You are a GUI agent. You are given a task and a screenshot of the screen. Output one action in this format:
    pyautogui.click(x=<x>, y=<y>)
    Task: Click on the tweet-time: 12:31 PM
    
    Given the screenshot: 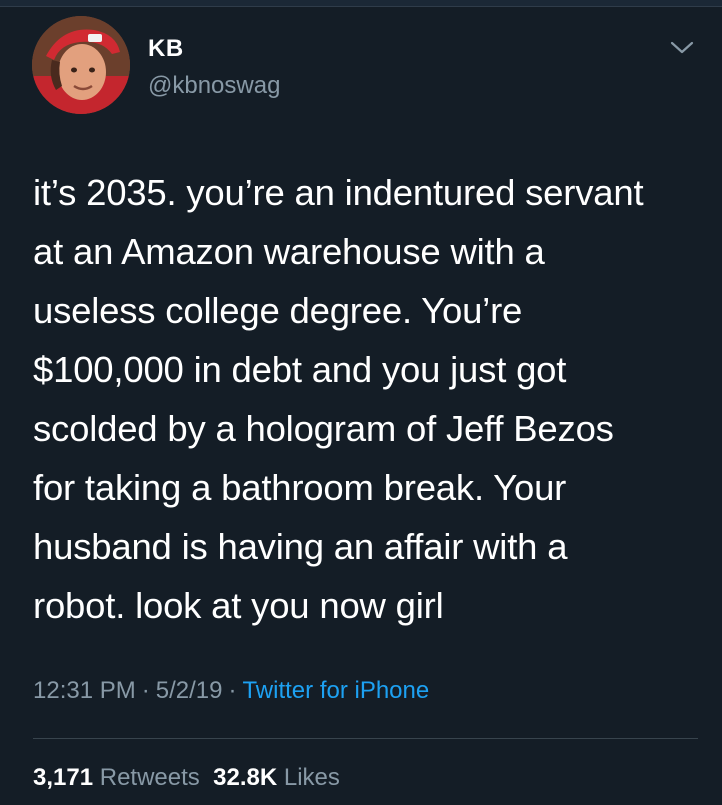 What is the action you would take?
    pyautogui.click(x=84, y=690)
    